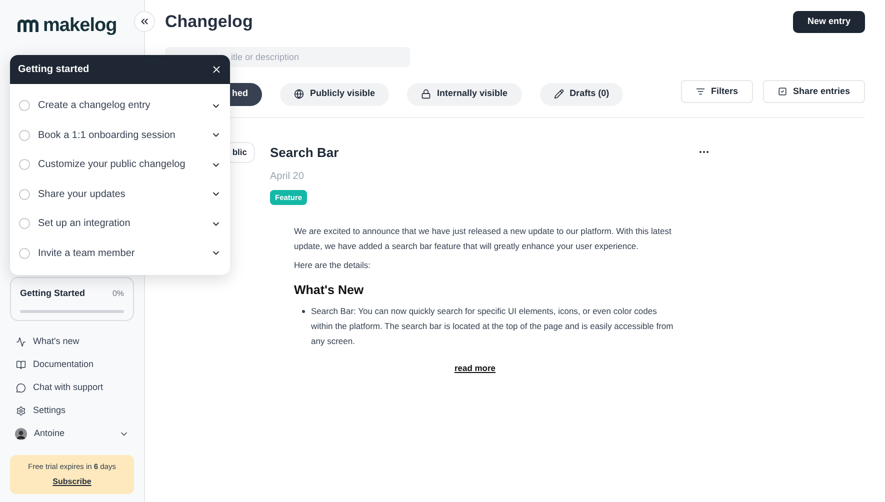 The width and height of the screenshot is (885, 502). What do you see at coordinates (28, 25) in the screenshot?
I see `logo-icon` at bounding box center [28, 25].